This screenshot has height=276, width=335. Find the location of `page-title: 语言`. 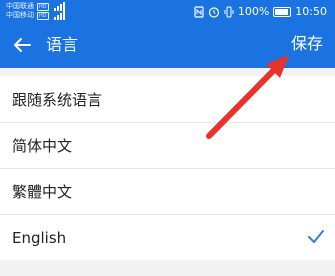

page-title: 语言 is located at coordinates (62, 44).